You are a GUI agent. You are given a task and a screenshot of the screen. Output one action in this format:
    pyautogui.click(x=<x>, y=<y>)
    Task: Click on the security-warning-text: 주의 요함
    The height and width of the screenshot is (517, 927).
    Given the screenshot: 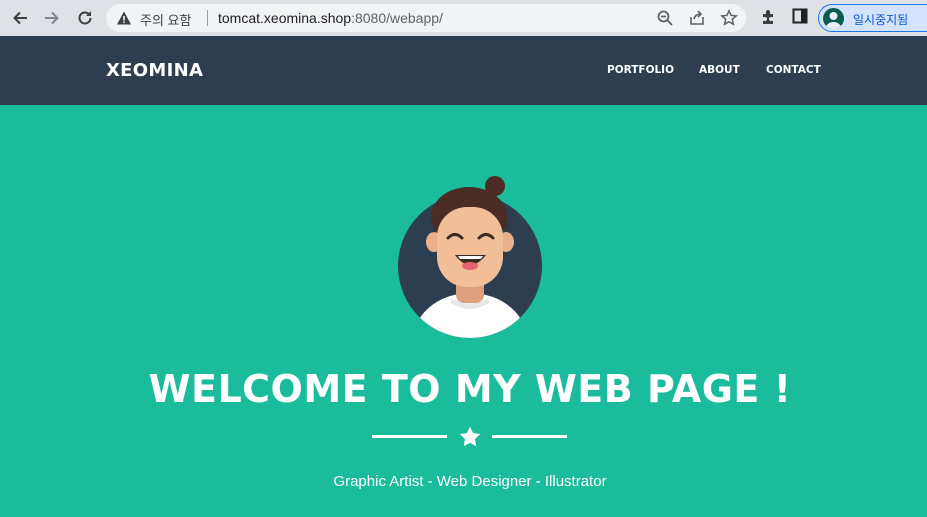 What is the action you would take?
    pyautogui.click(x=165, y=19)
    